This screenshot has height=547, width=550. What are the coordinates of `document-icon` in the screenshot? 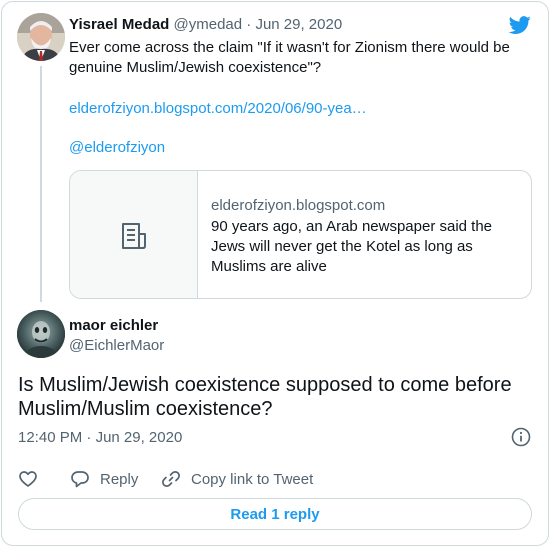 It's located at (134, 236).